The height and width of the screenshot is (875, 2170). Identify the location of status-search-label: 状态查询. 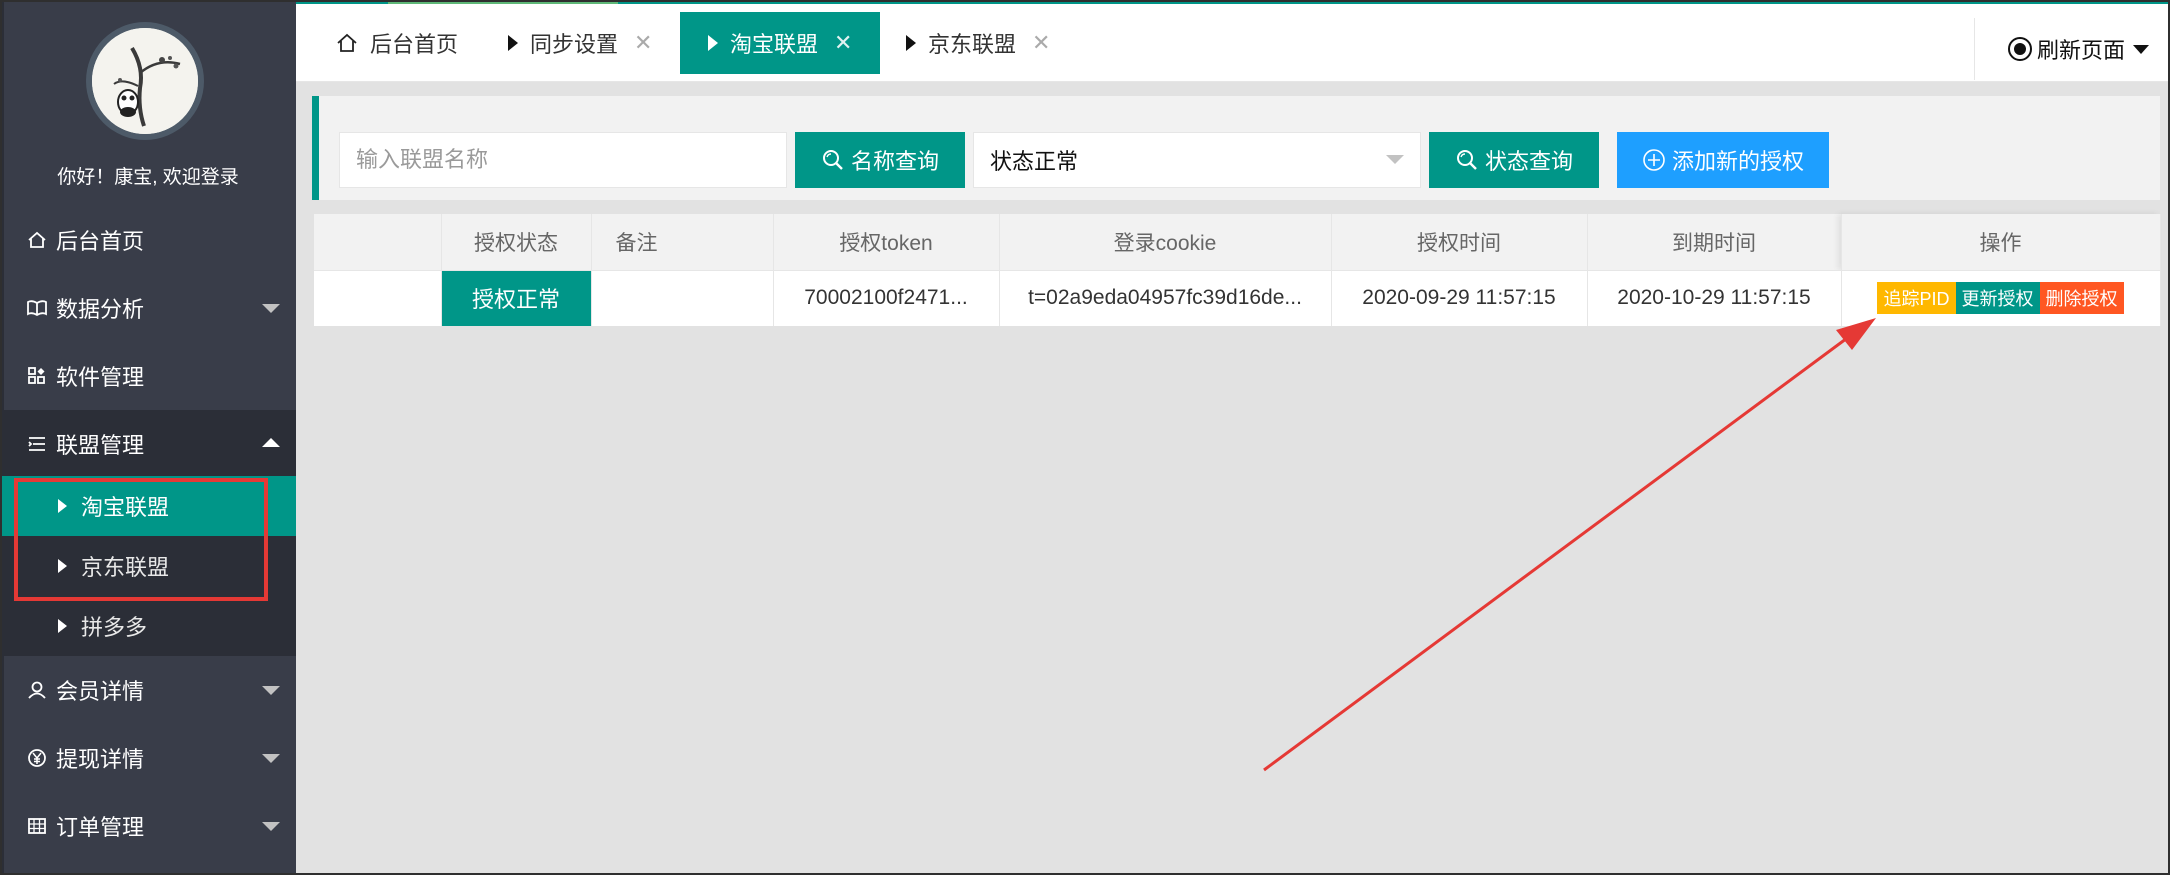
(1528, 161).